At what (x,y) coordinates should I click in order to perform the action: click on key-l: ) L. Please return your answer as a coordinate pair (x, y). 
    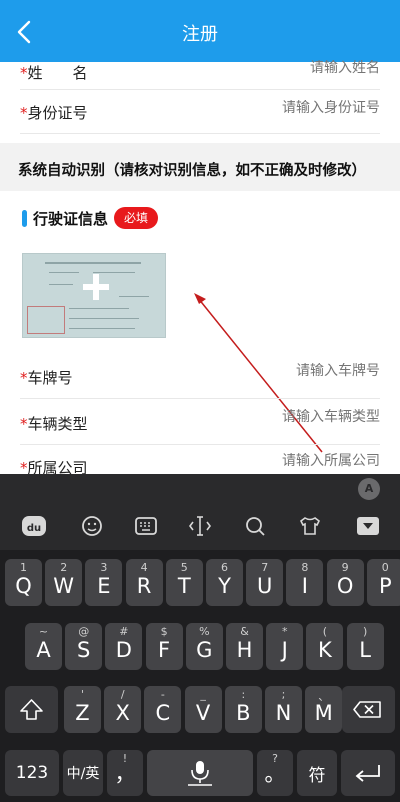
    Looking at the image, I should click on (365, 646).